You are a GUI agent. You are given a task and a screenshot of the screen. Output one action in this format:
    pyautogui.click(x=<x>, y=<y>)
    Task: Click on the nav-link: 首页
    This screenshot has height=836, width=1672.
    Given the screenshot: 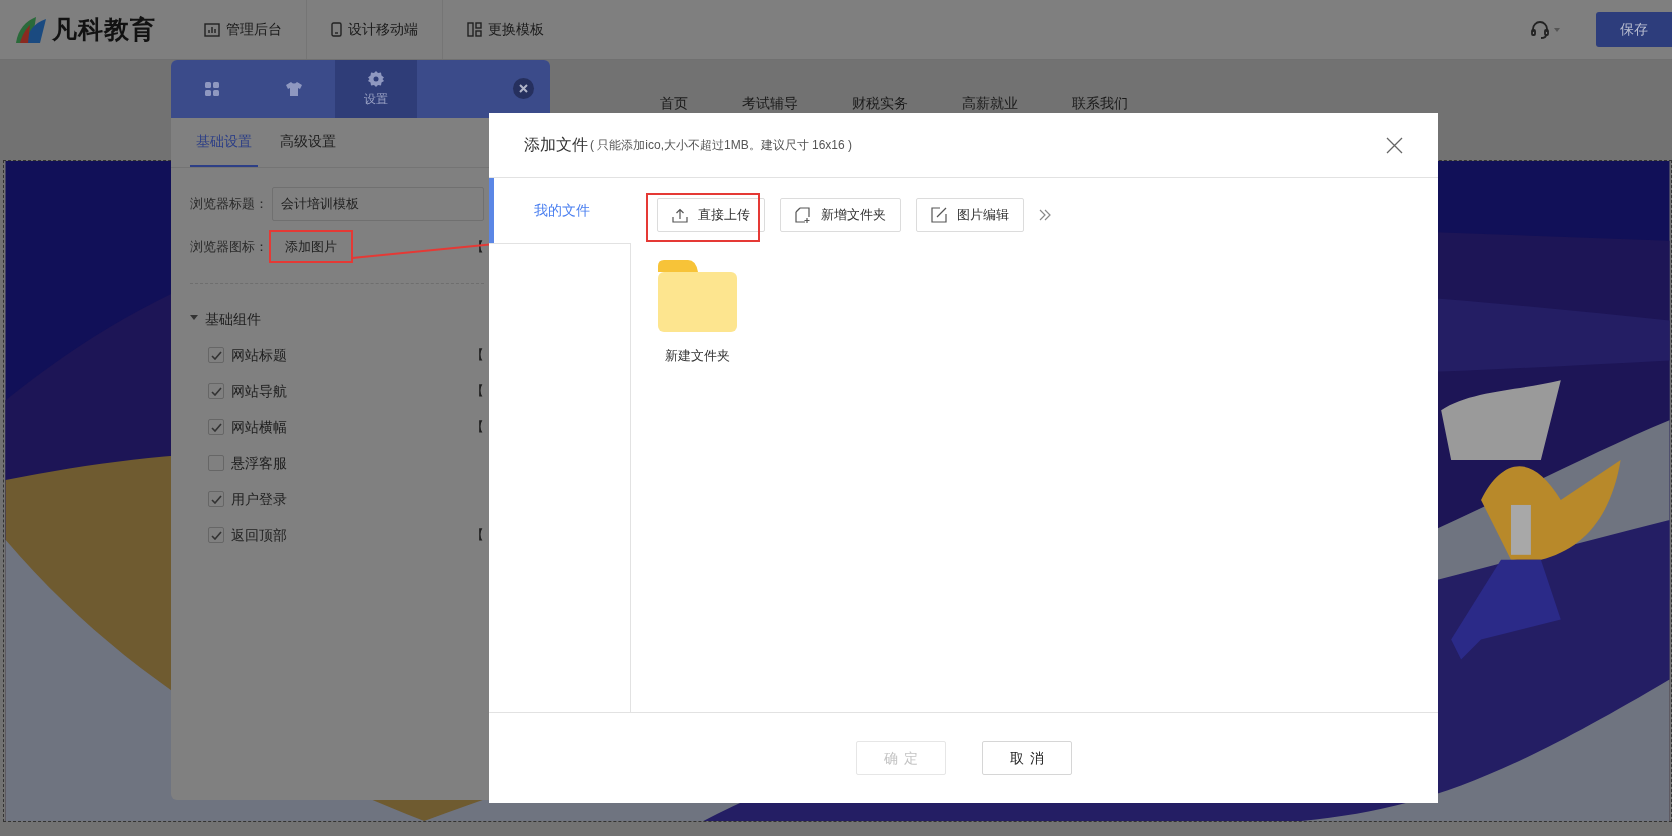 What is the action you would take?
    pyautogui.click(x=674, y=103)
    